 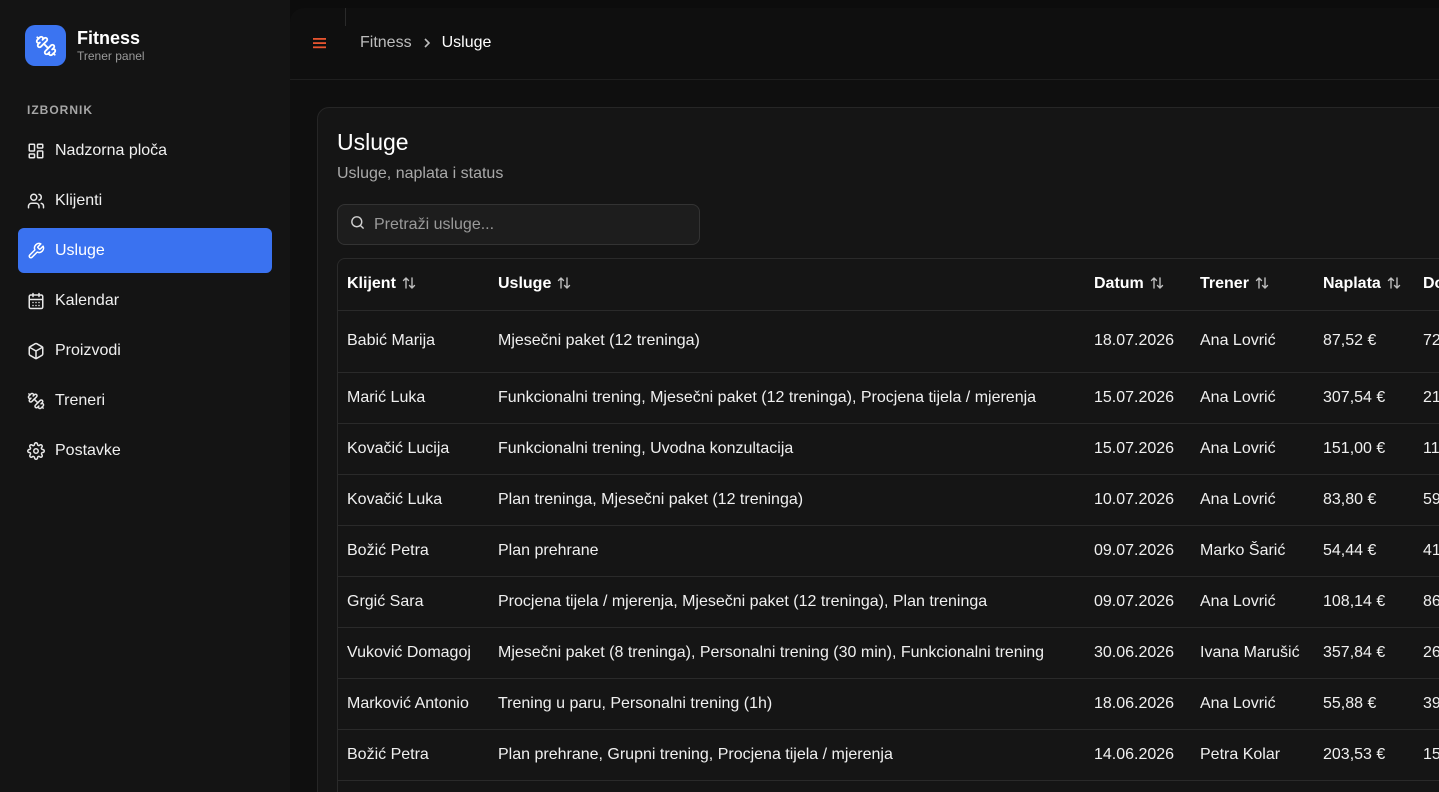 I want to click on column-header-truncated: Do, so click(x=1426, y=285).